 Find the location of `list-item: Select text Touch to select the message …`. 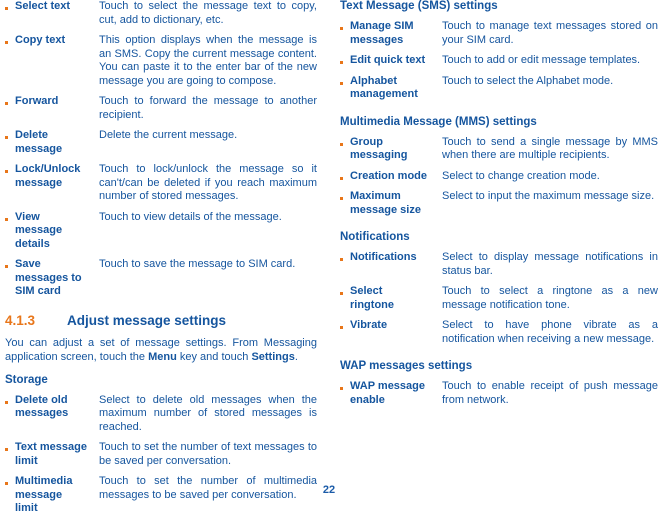

list-item: Select text Touch to select the message … is located at coordinates (161, 13).